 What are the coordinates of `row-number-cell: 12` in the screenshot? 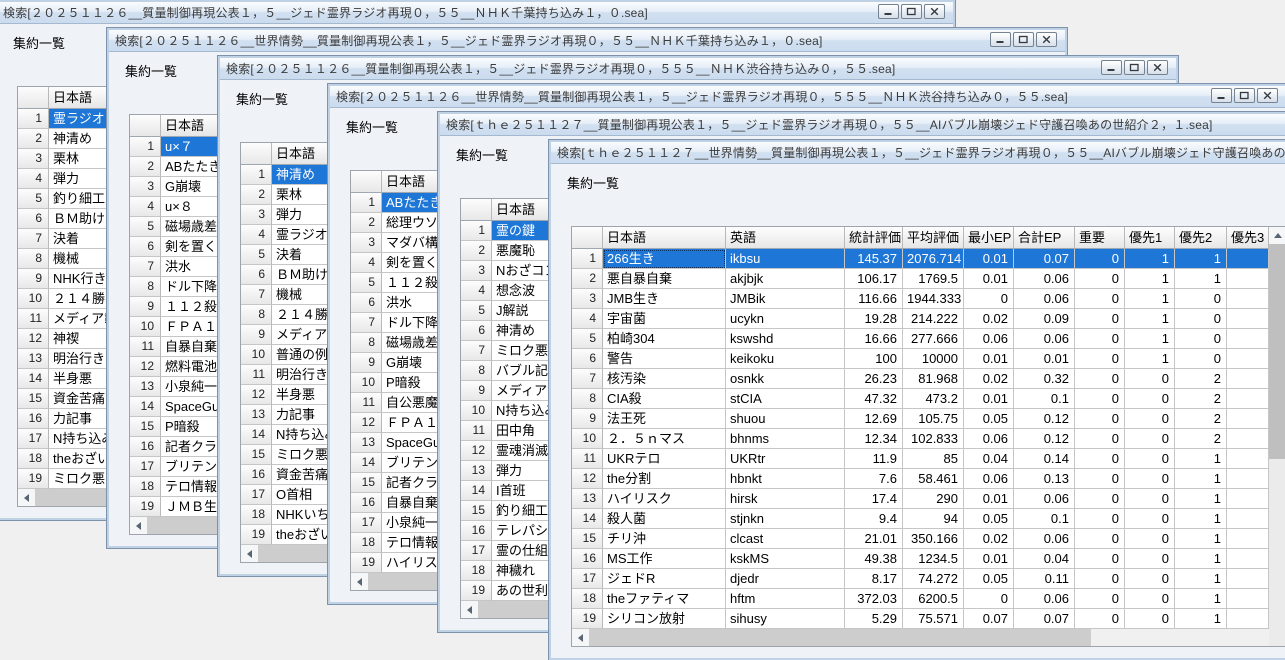 It's located at (145, 367).